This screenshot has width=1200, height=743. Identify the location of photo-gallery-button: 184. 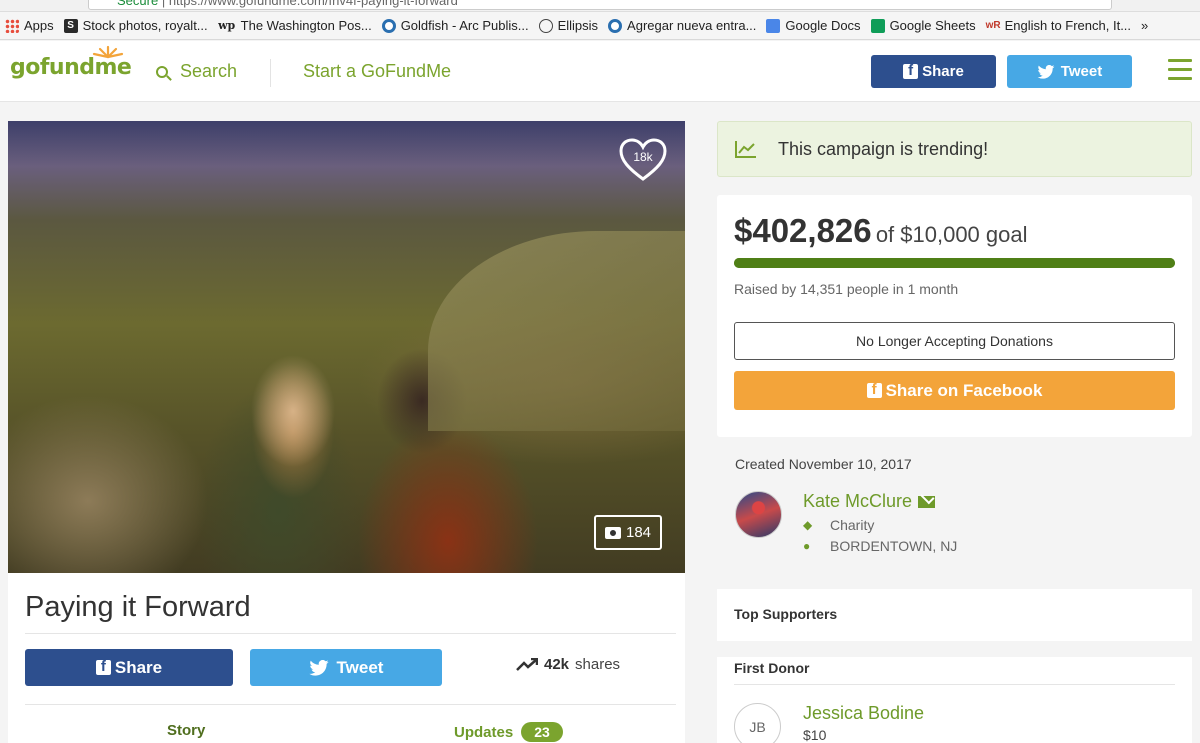
(628, 532).